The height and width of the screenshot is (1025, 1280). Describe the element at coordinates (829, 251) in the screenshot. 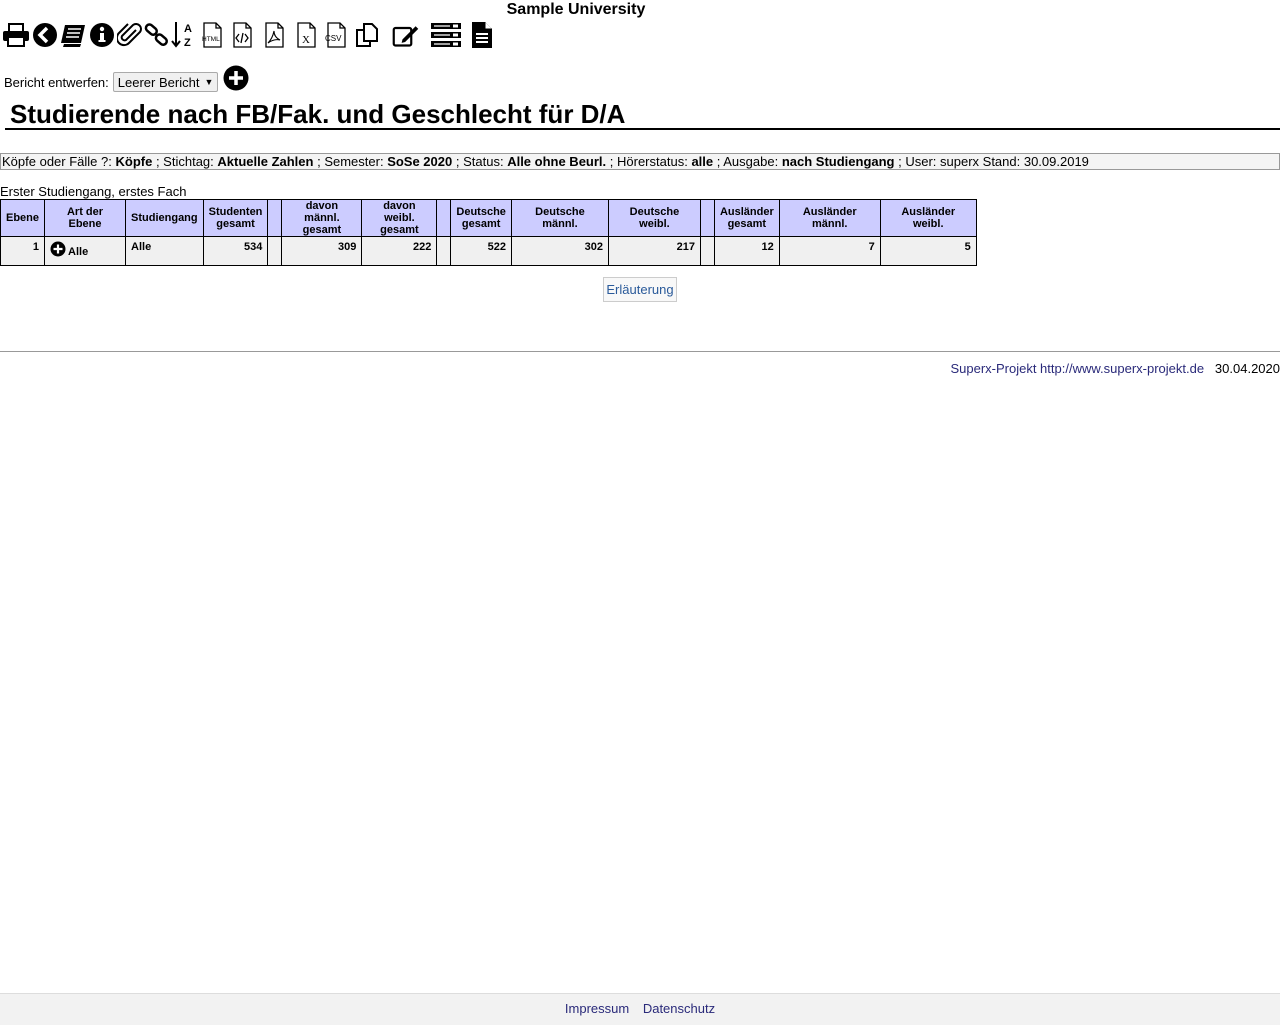

I see `cell-auslaender-maennl: 7` at that location.